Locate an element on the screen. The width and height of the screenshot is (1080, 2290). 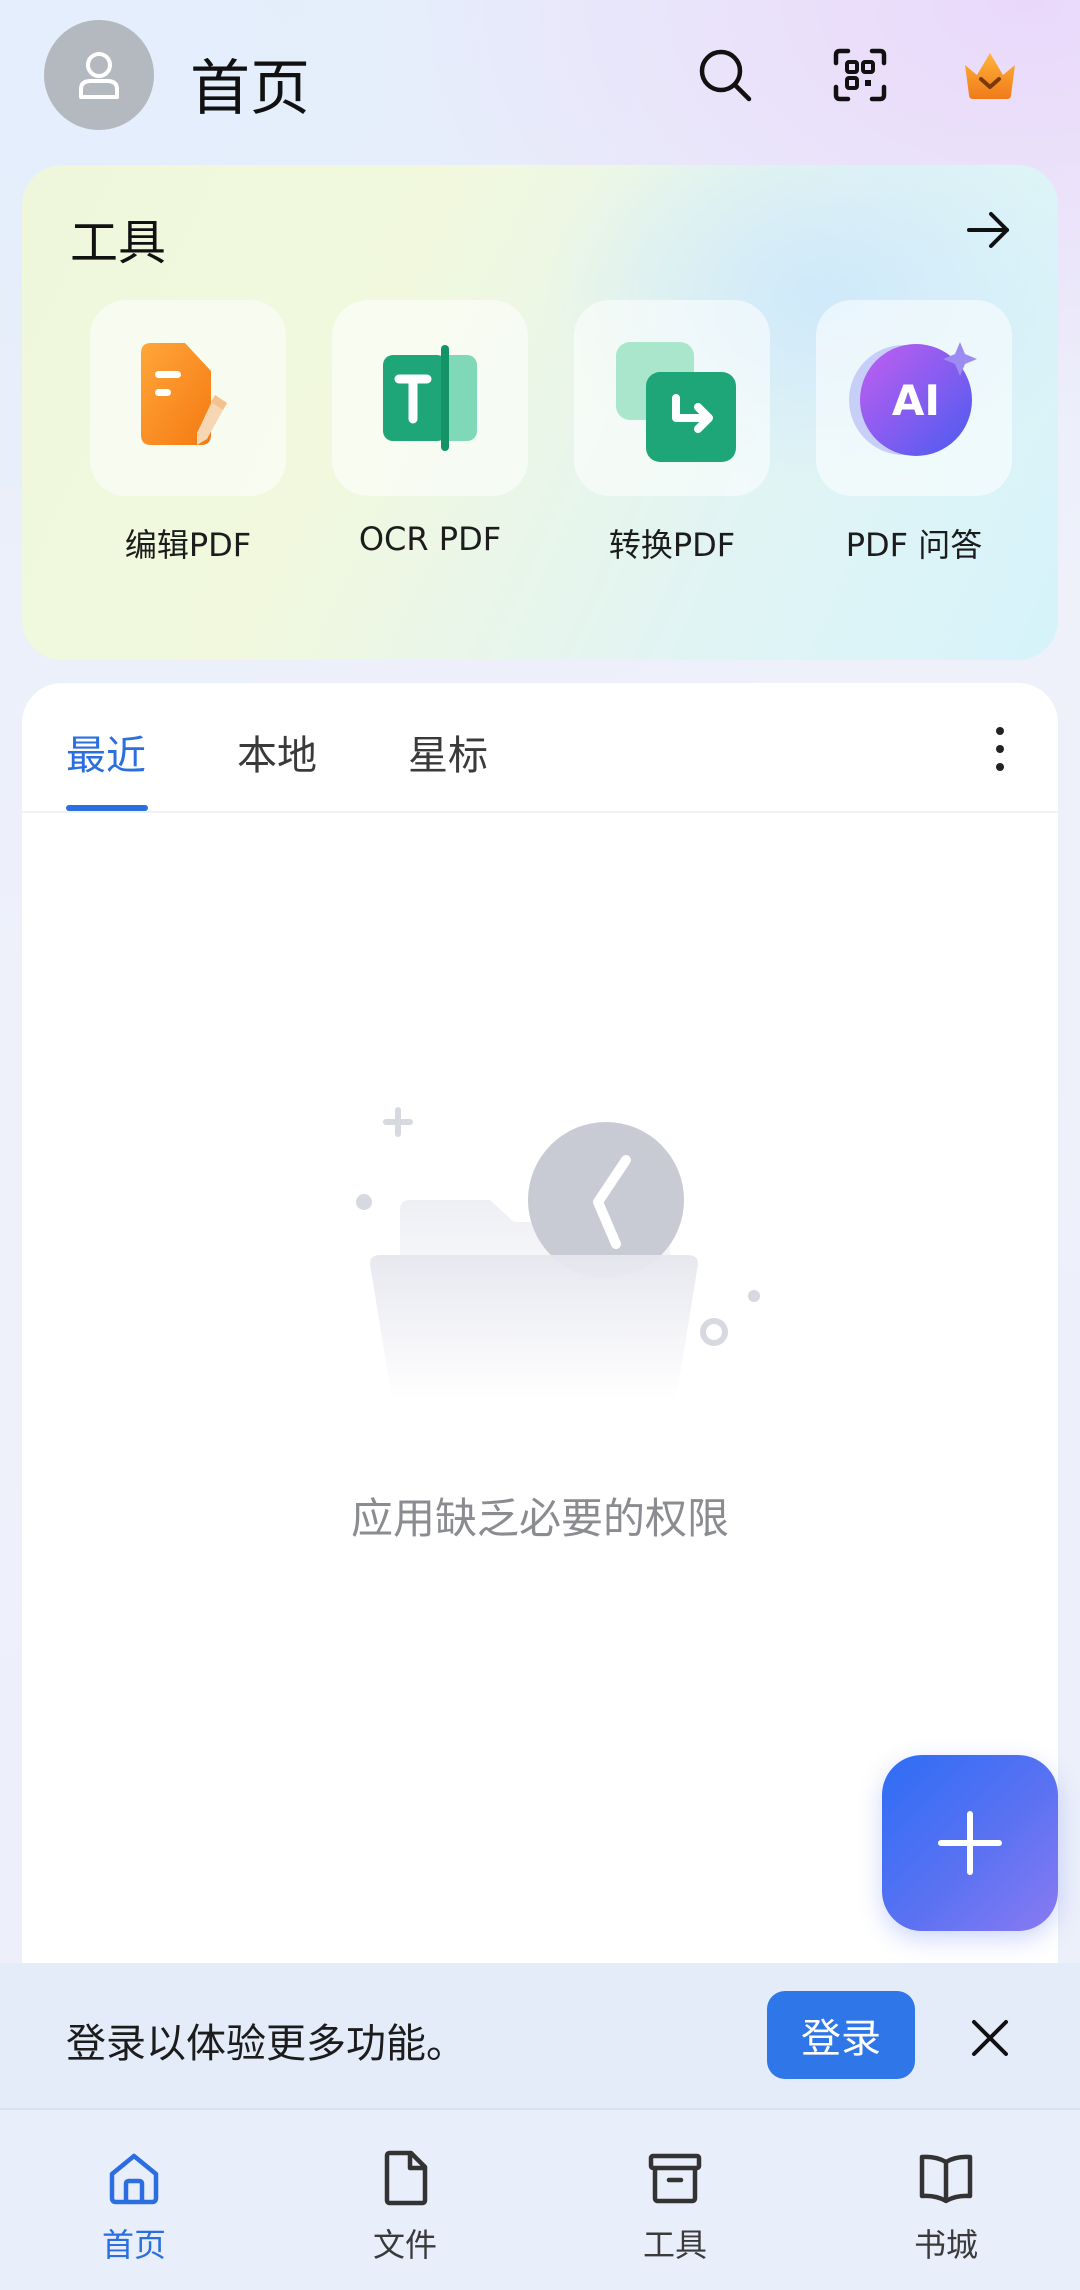
nav-tools: 工具 is located at coordinates (675, 2206).